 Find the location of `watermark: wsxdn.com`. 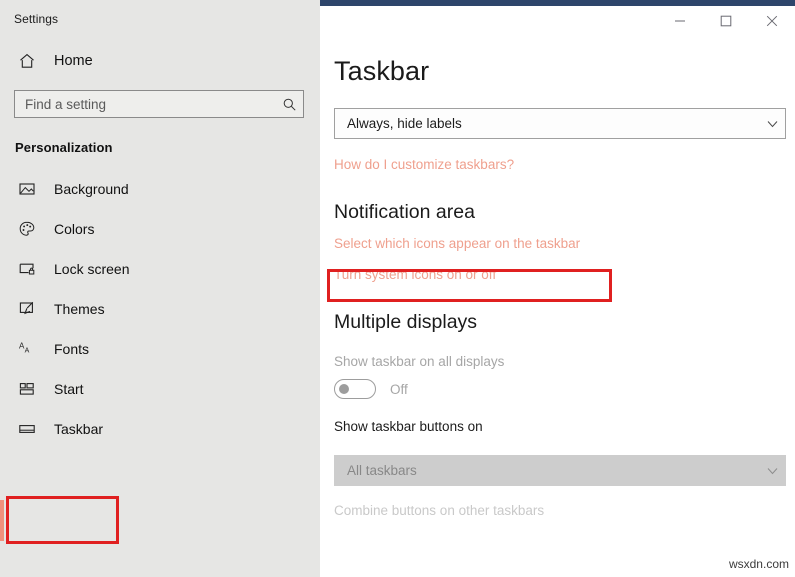

watermark: wsxdn.com is located at coordinates (758, 564).